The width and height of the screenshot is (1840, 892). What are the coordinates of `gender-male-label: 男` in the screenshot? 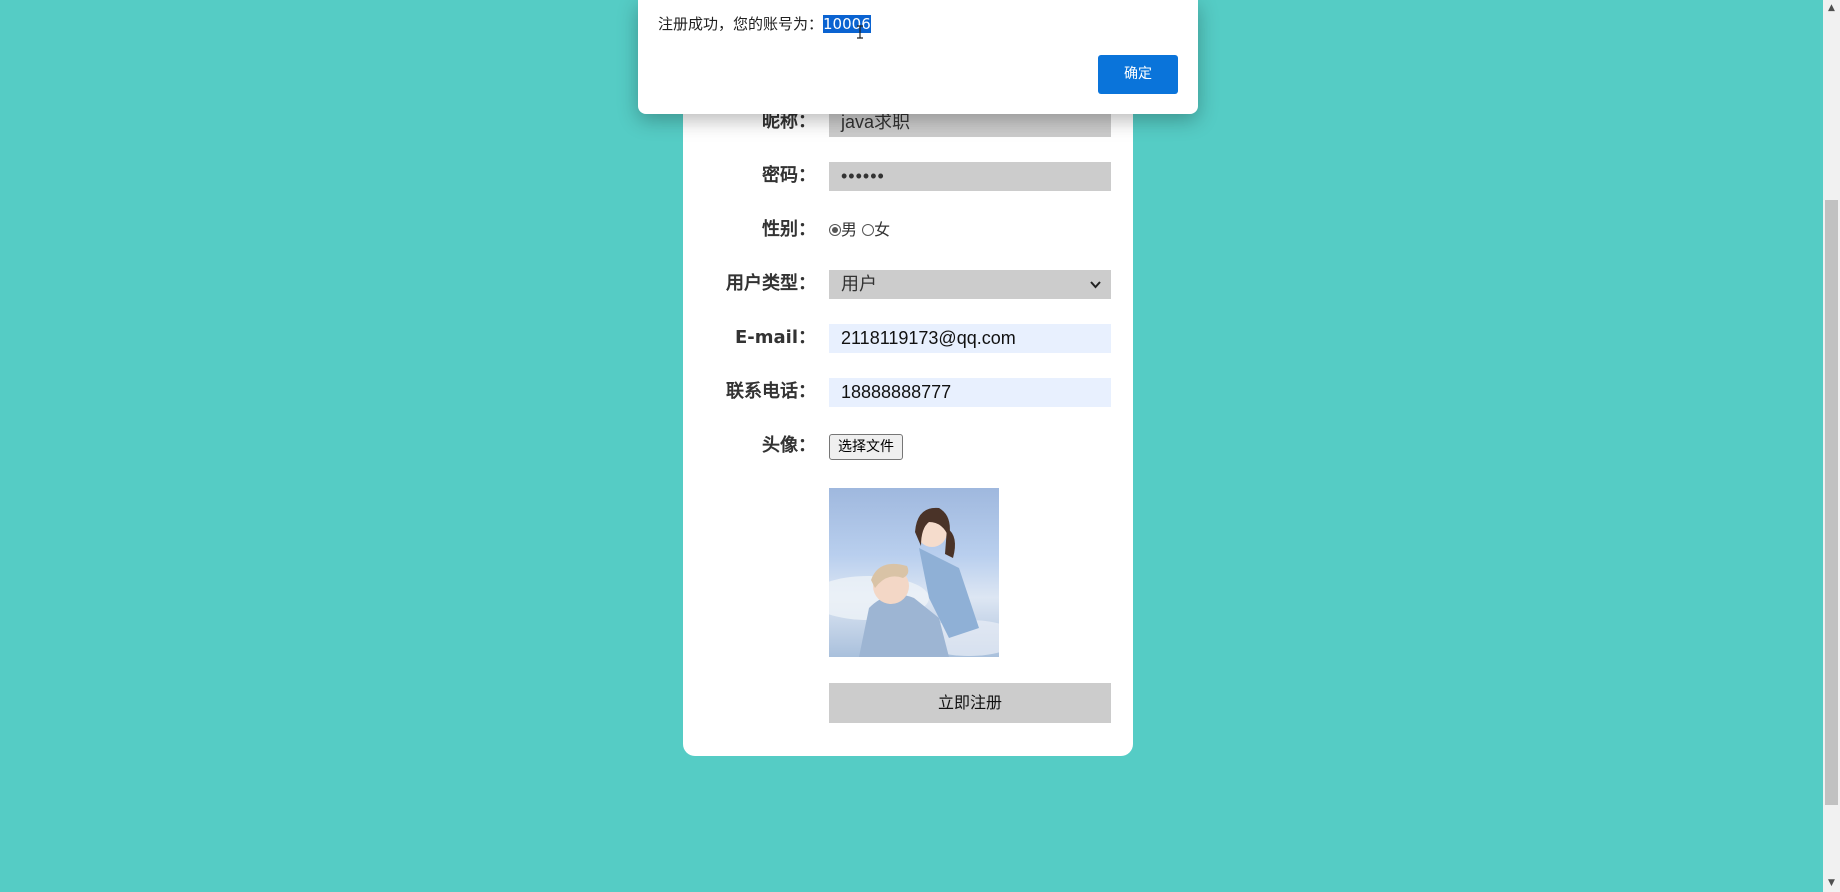 It's located at (849, 229).